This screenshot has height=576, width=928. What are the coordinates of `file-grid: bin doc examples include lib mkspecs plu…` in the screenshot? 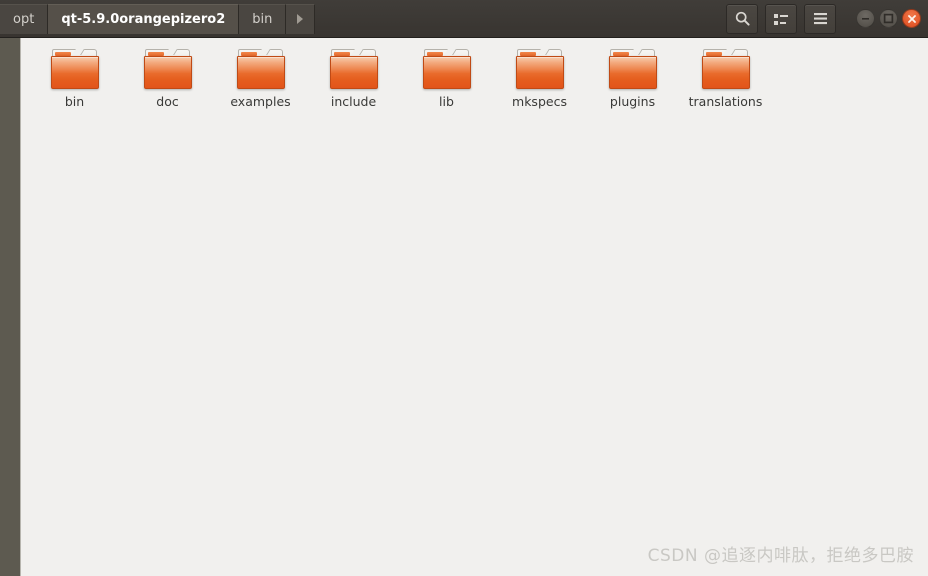 It's located at (475, 77).